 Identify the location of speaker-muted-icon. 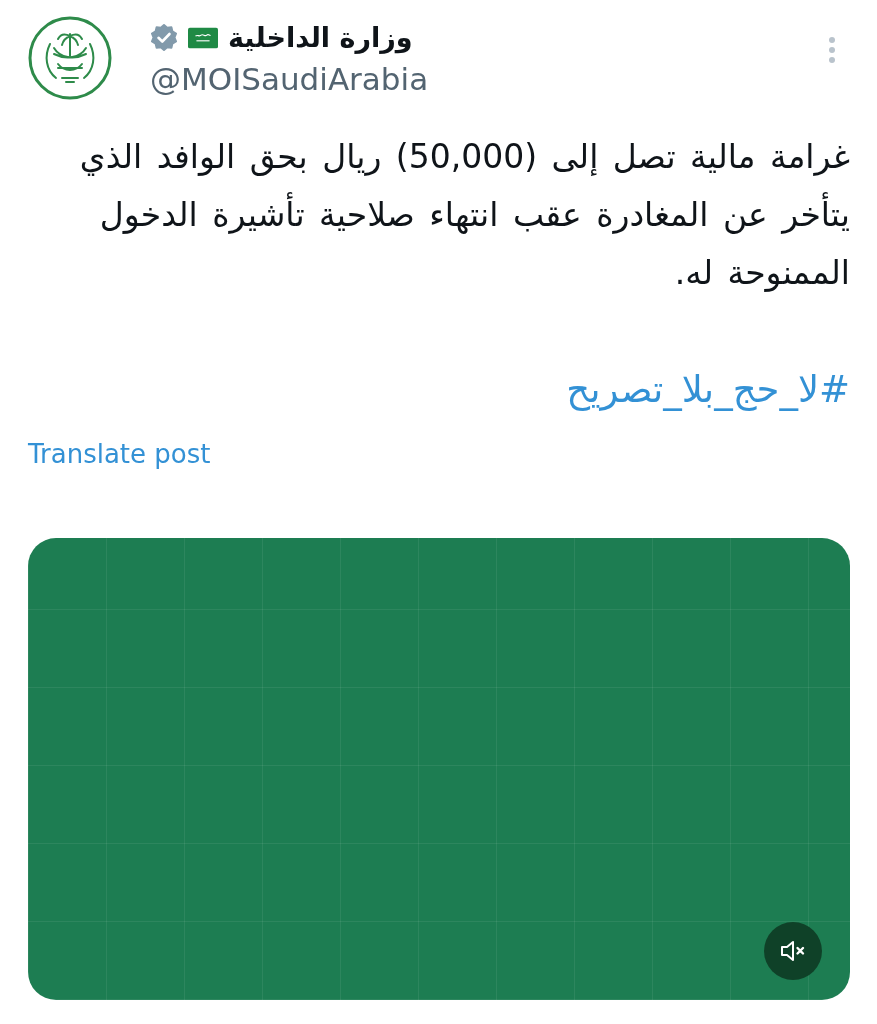
(793, 951).